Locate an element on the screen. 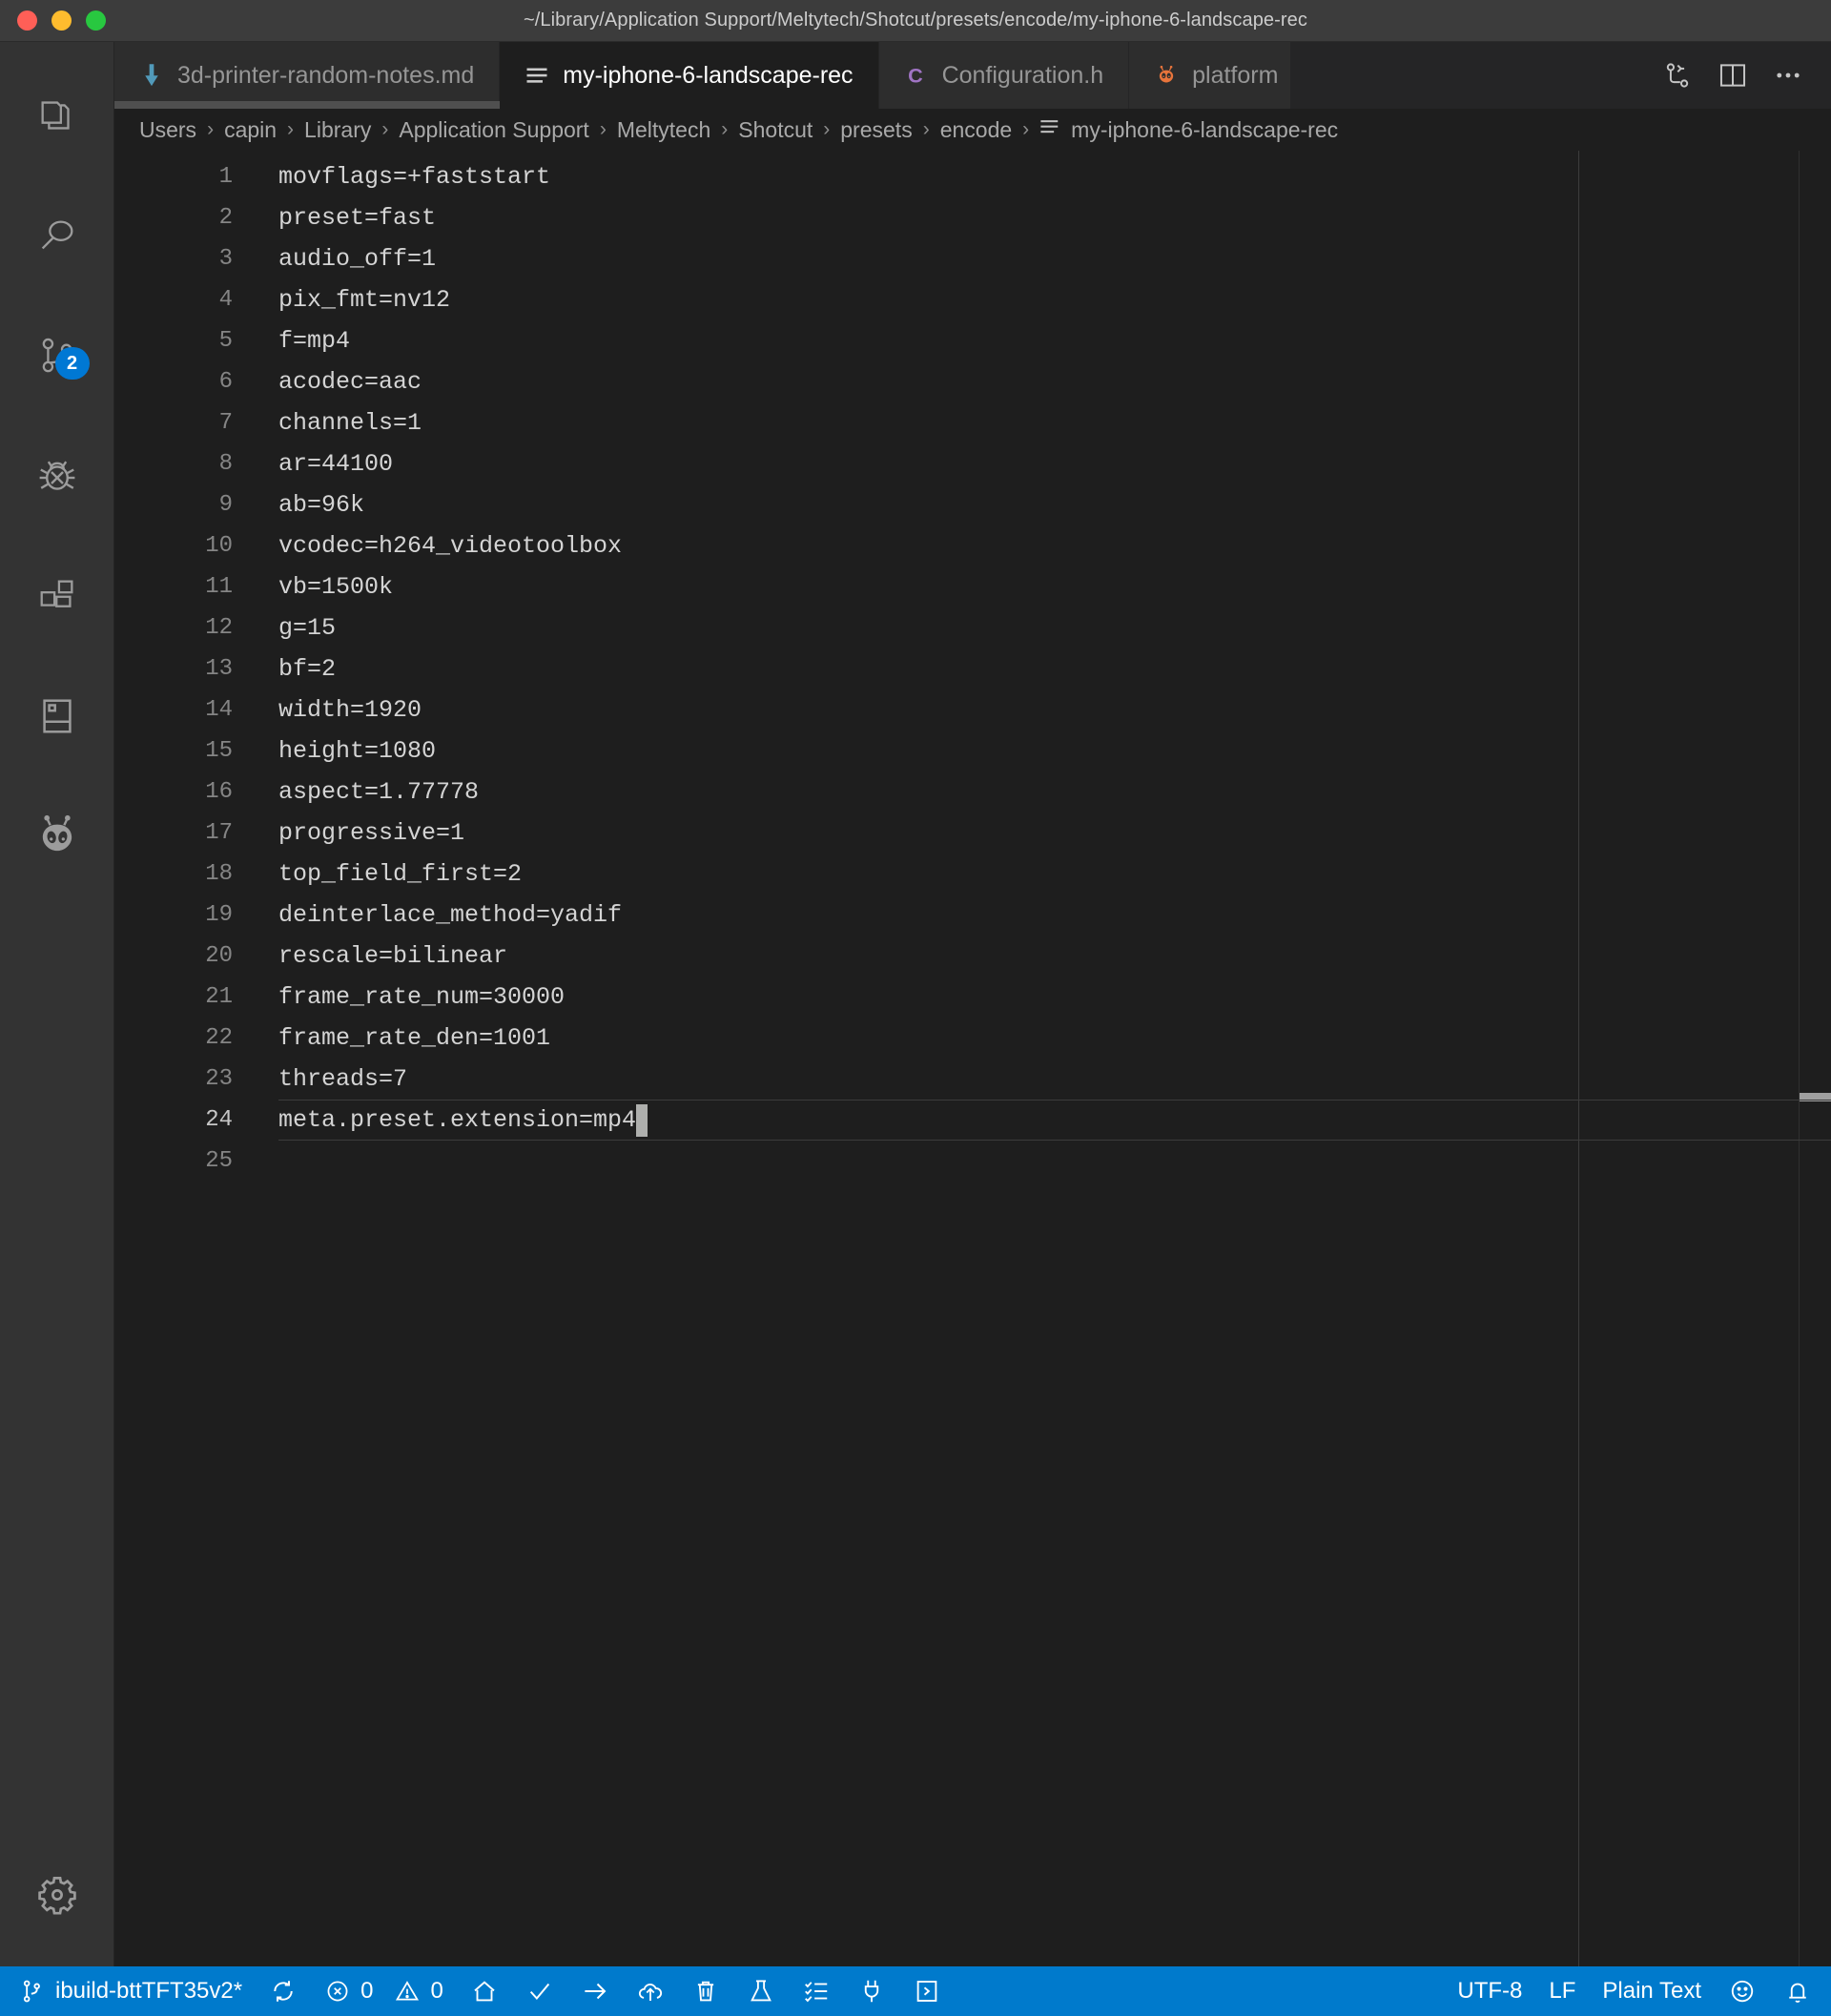 This screenshot has height=2016, width=1831. breadcrumb-file: my-iphone-6-landscape-rec is located at coordinates (1188, 129).